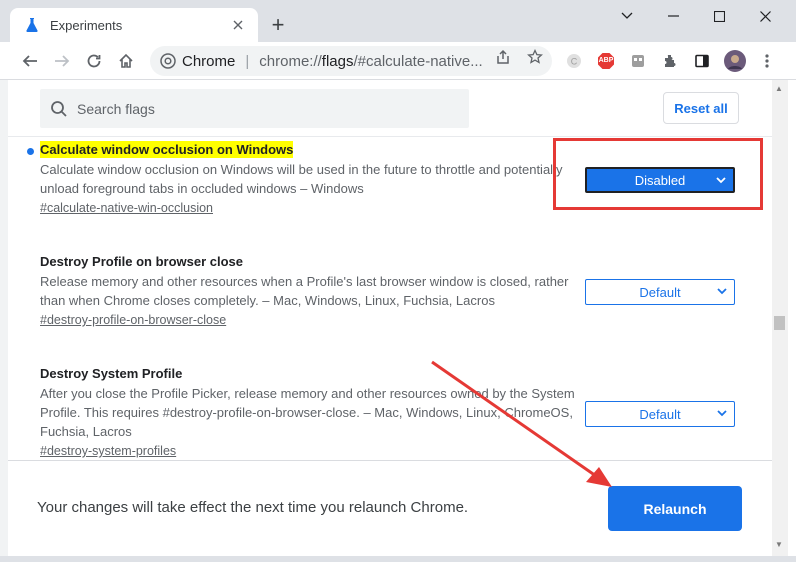 This screenshot has height=562, width=796. I want to click on chrome-logo-icon, so click(168, 61).